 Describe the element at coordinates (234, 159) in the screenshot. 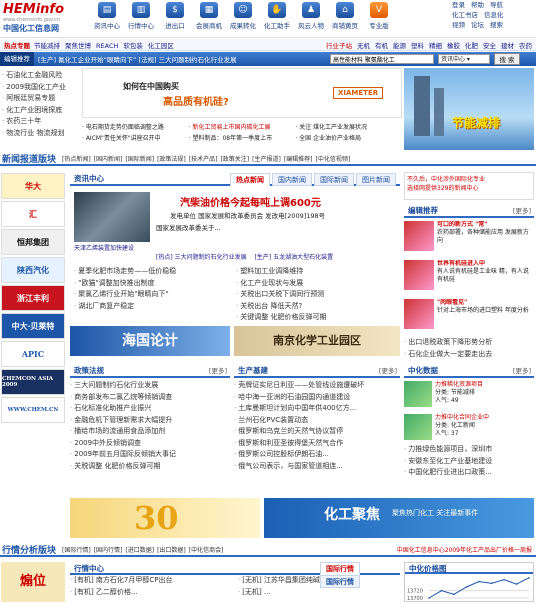

I see `section-tab: [政策关注]` at that location.